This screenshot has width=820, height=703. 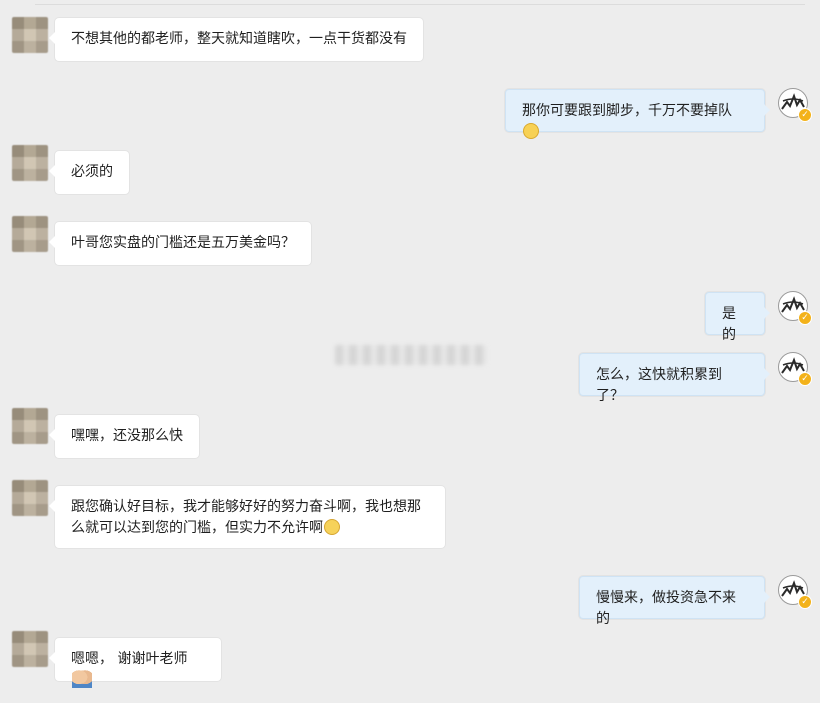 I want to click on message-text: 叶哥您实盘的门槛还是五万美金吗？, so click(x=183, y=243).